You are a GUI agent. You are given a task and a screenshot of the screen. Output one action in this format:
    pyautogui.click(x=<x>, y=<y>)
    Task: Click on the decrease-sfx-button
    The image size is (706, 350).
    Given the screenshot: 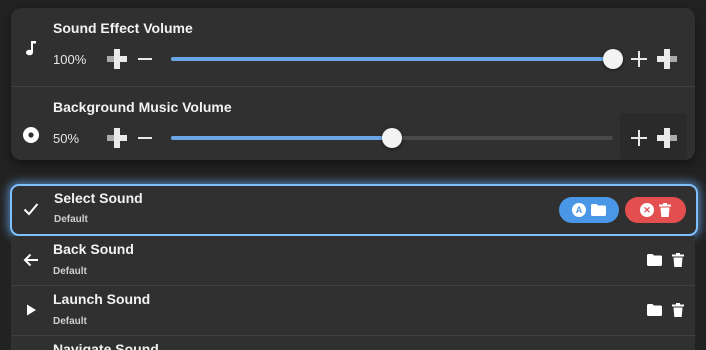 What is the action you would take?
    pyautogui.click(x=145, y=59)
    